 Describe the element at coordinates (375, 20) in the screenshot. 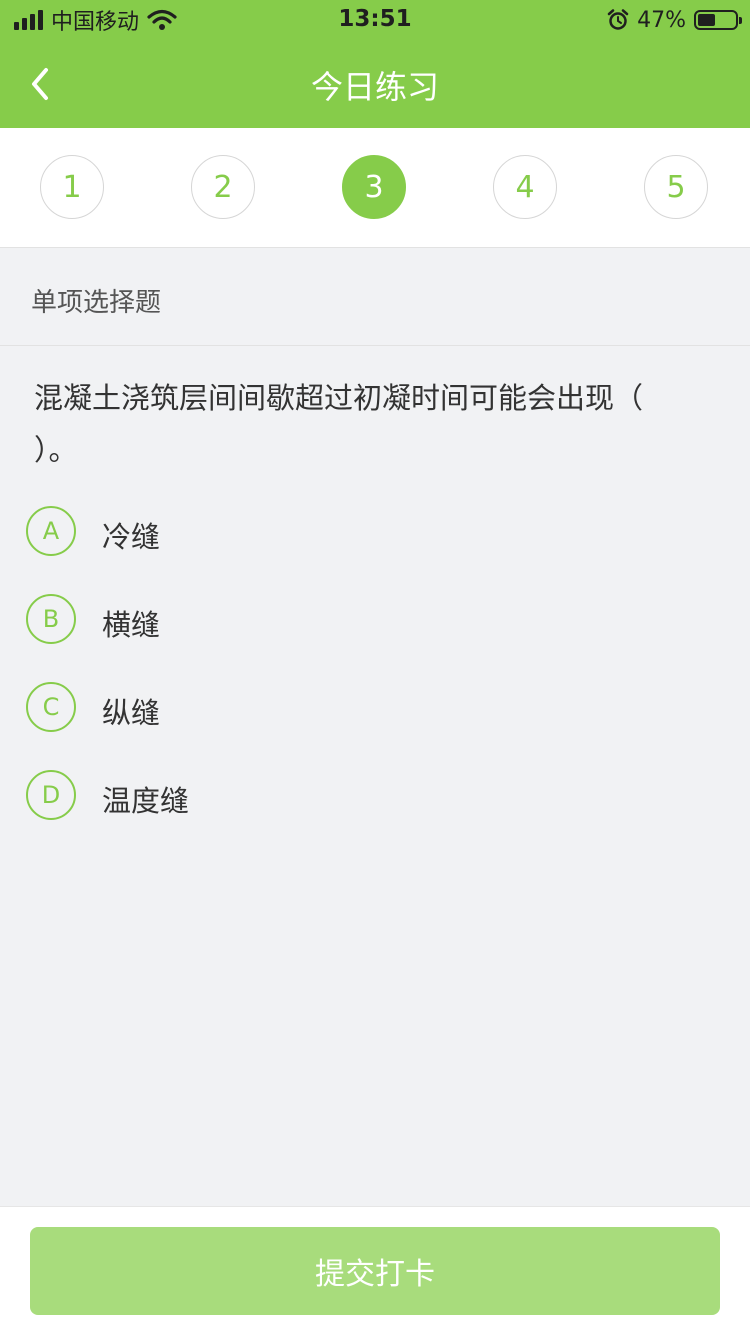

I see `status-bar: 中国移动 13:51 47%` at that location.